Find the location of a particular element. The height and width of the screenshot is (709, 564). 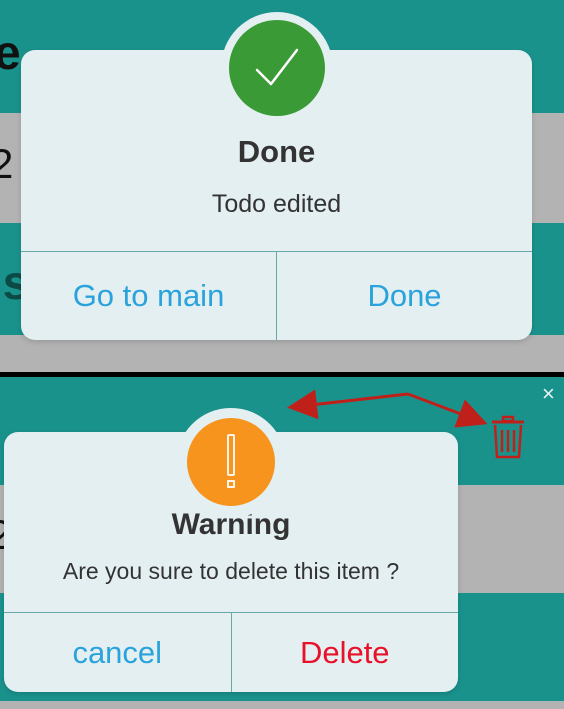

dialog-button-row: cancel Delete is located at coordinates (231, 652).